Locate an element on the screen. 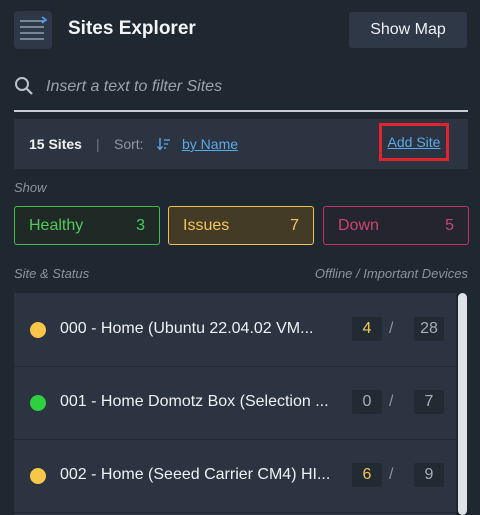 The height and width of the screenshot is (515, 480). offline-devices-count: 6 is located at coordinates (367, 475).